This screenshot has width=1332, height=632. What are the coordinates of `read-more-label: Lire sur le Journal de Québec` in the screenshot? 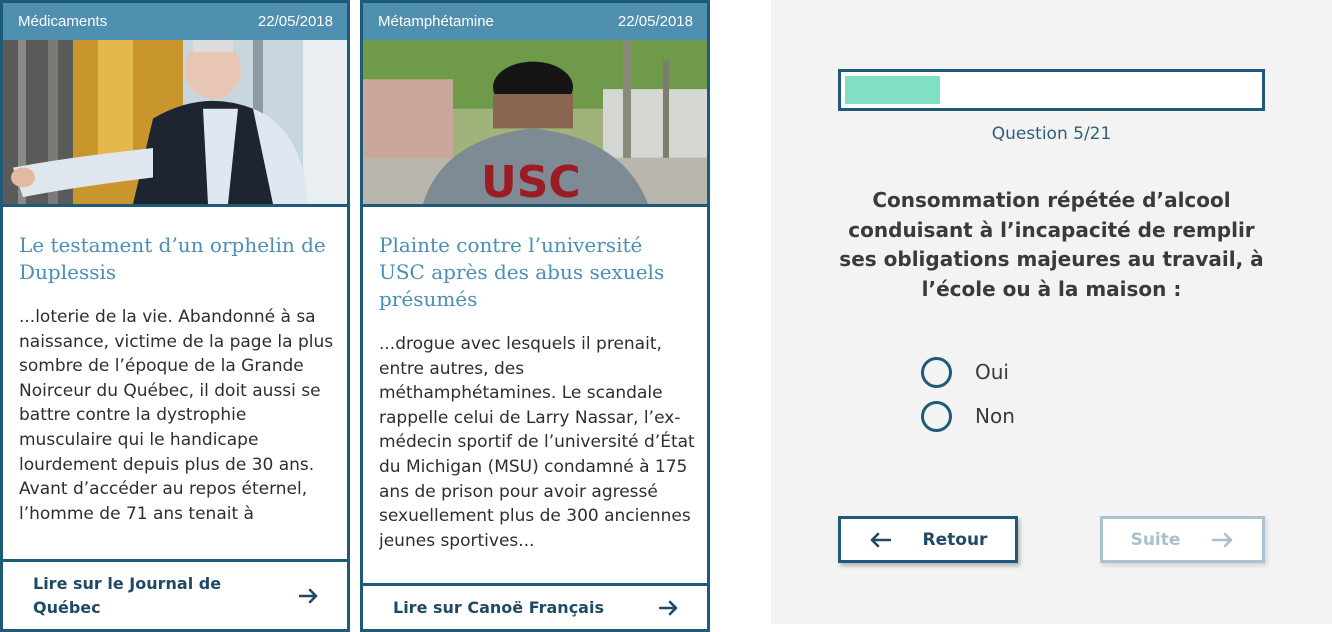 It's located at (127, 595).